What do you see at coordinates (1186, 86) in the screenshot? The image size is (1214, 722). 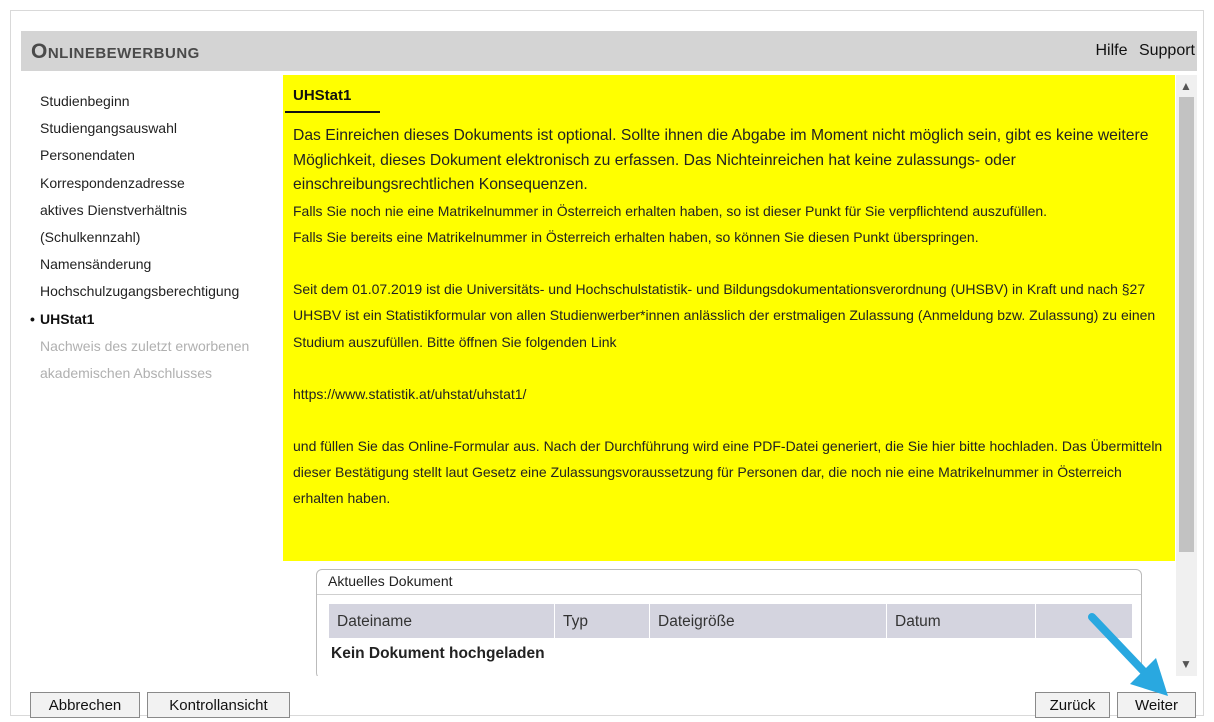 I see `scroll-up-icon: ▲` at bounding box center [1186, 86].